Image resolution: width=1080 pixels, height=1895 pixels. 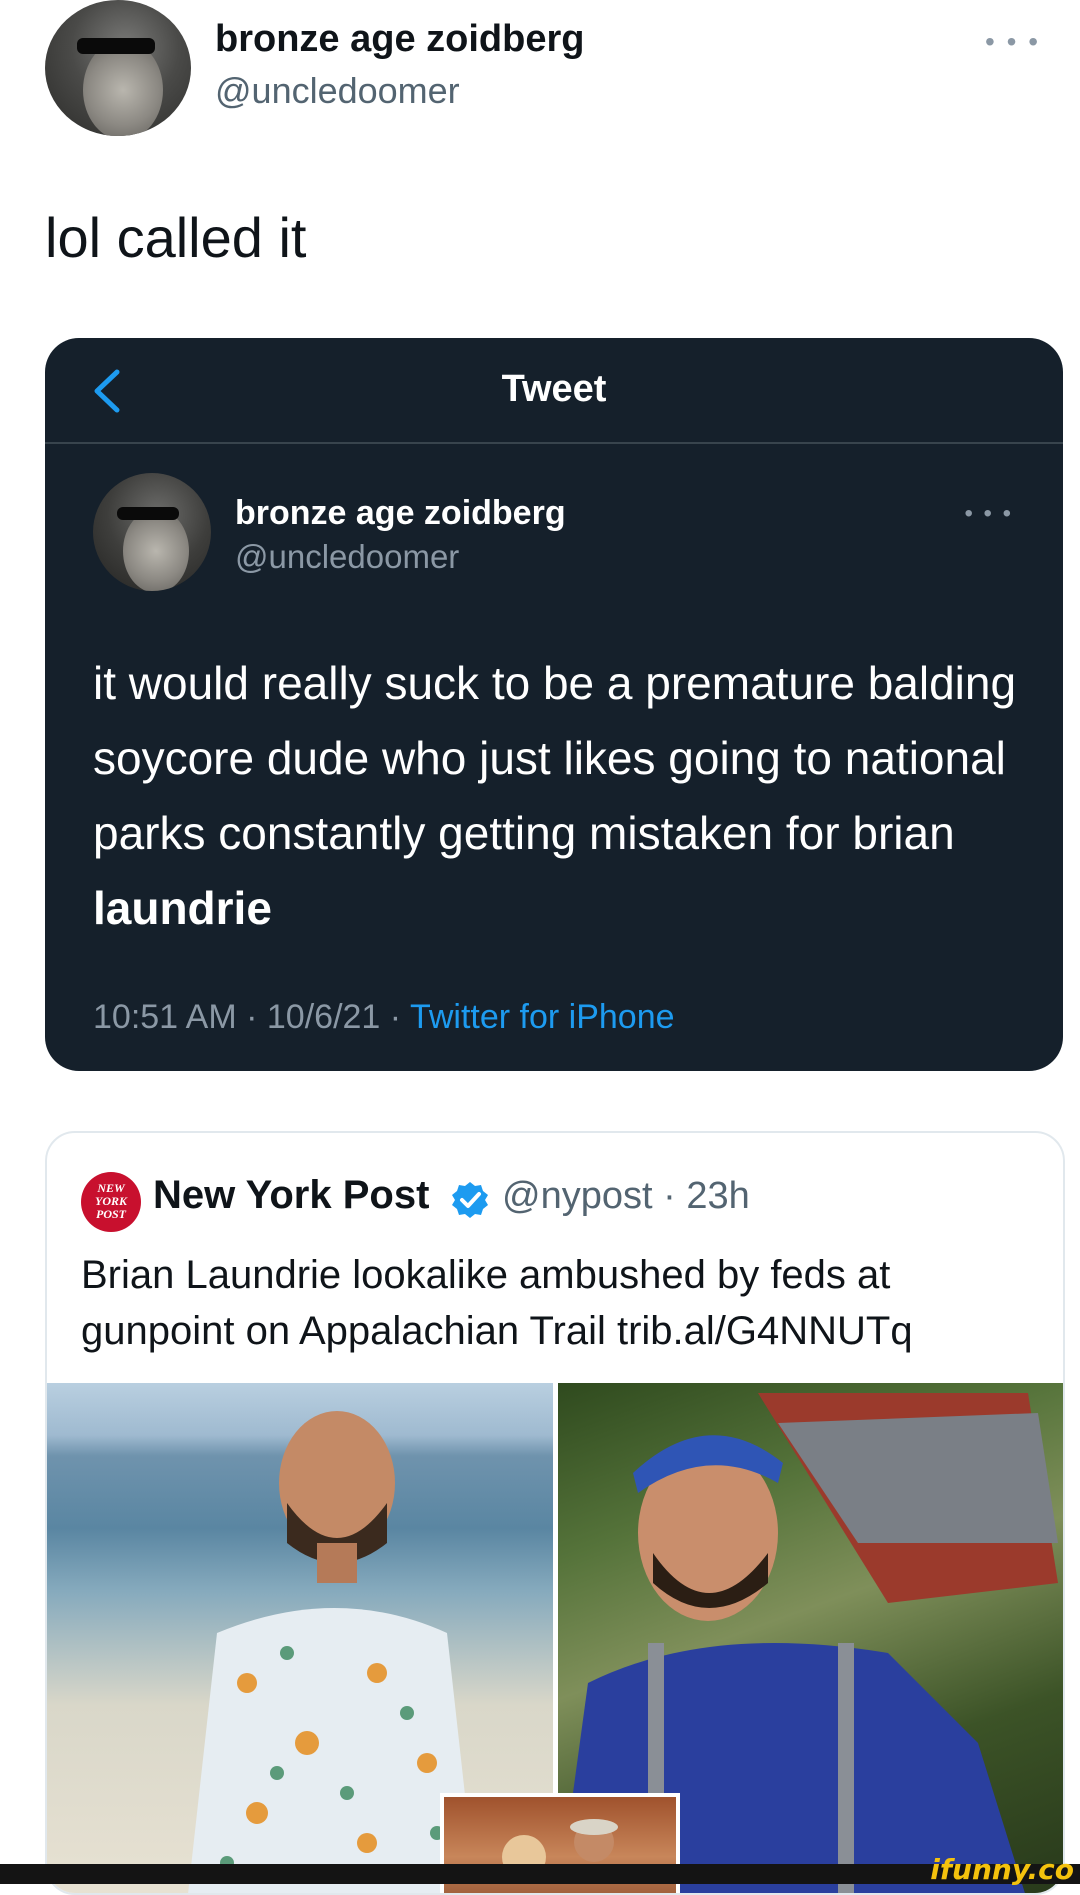 I want to click on quoted-author-name: New York Post, so click(x=291, y=1195).